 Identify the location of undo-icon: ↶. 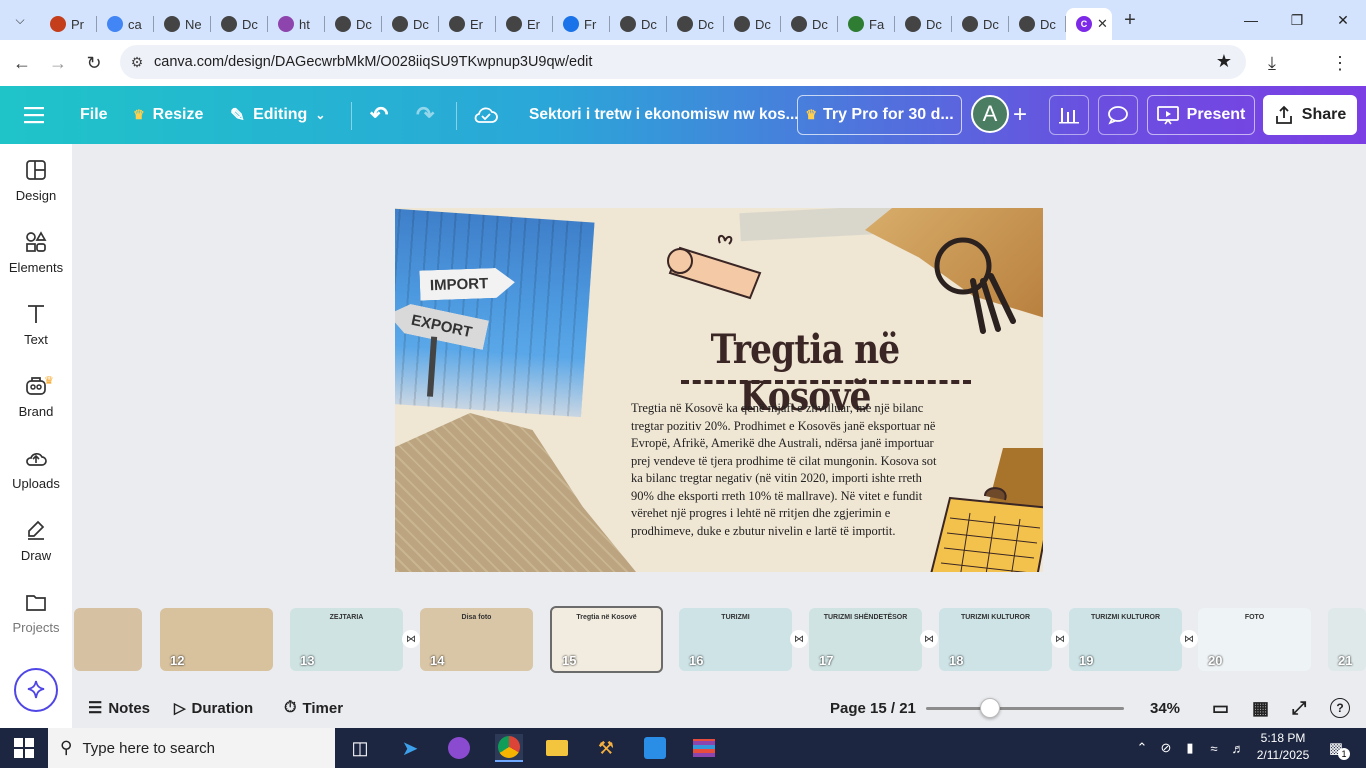
(379, 115).